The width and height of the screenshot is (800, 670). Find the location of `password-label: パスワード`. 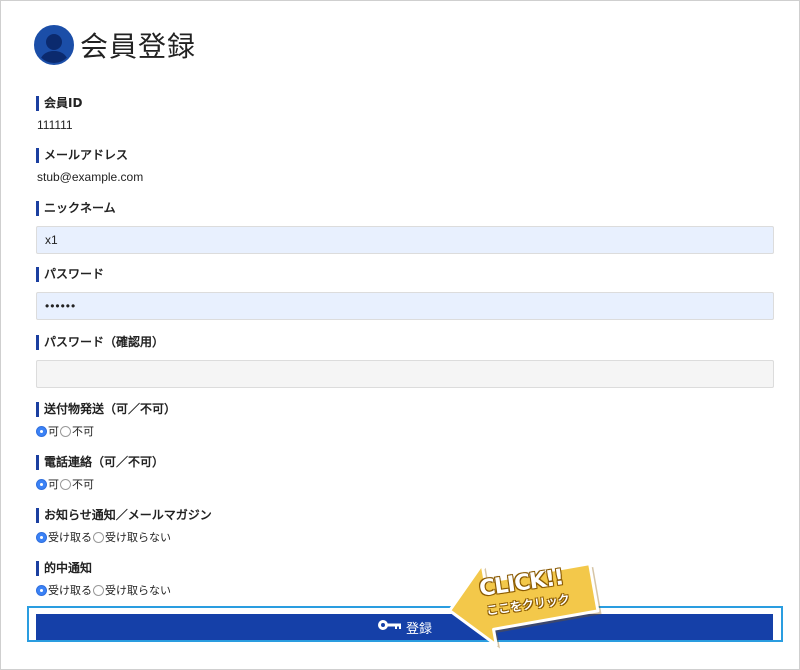

password-label: パスワード is located at coordinates (406, 274).